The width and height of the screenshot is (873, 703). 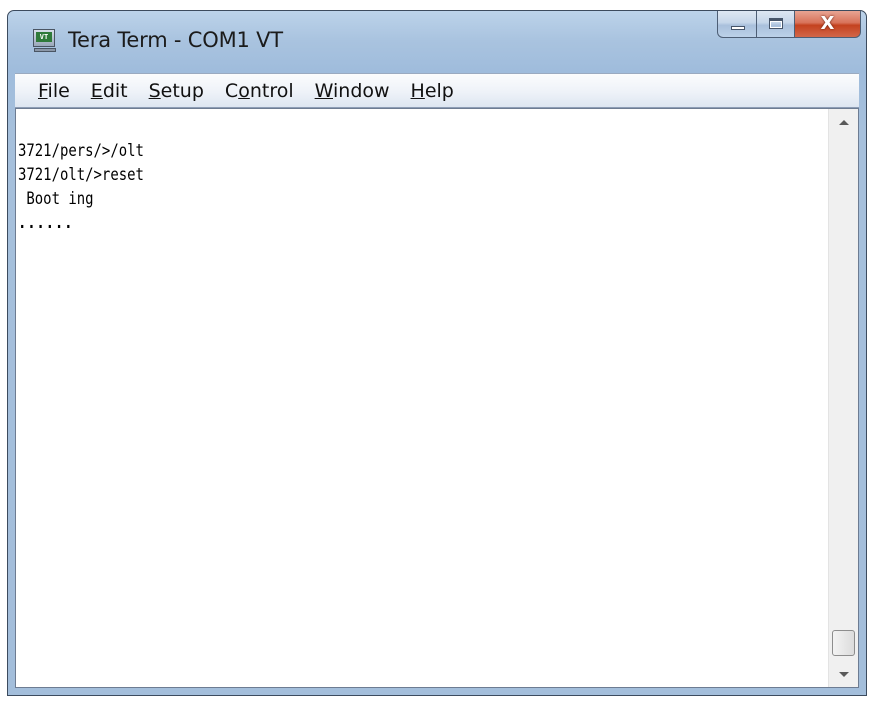 I want to click on maximize-button, so click(x=776, y=24).